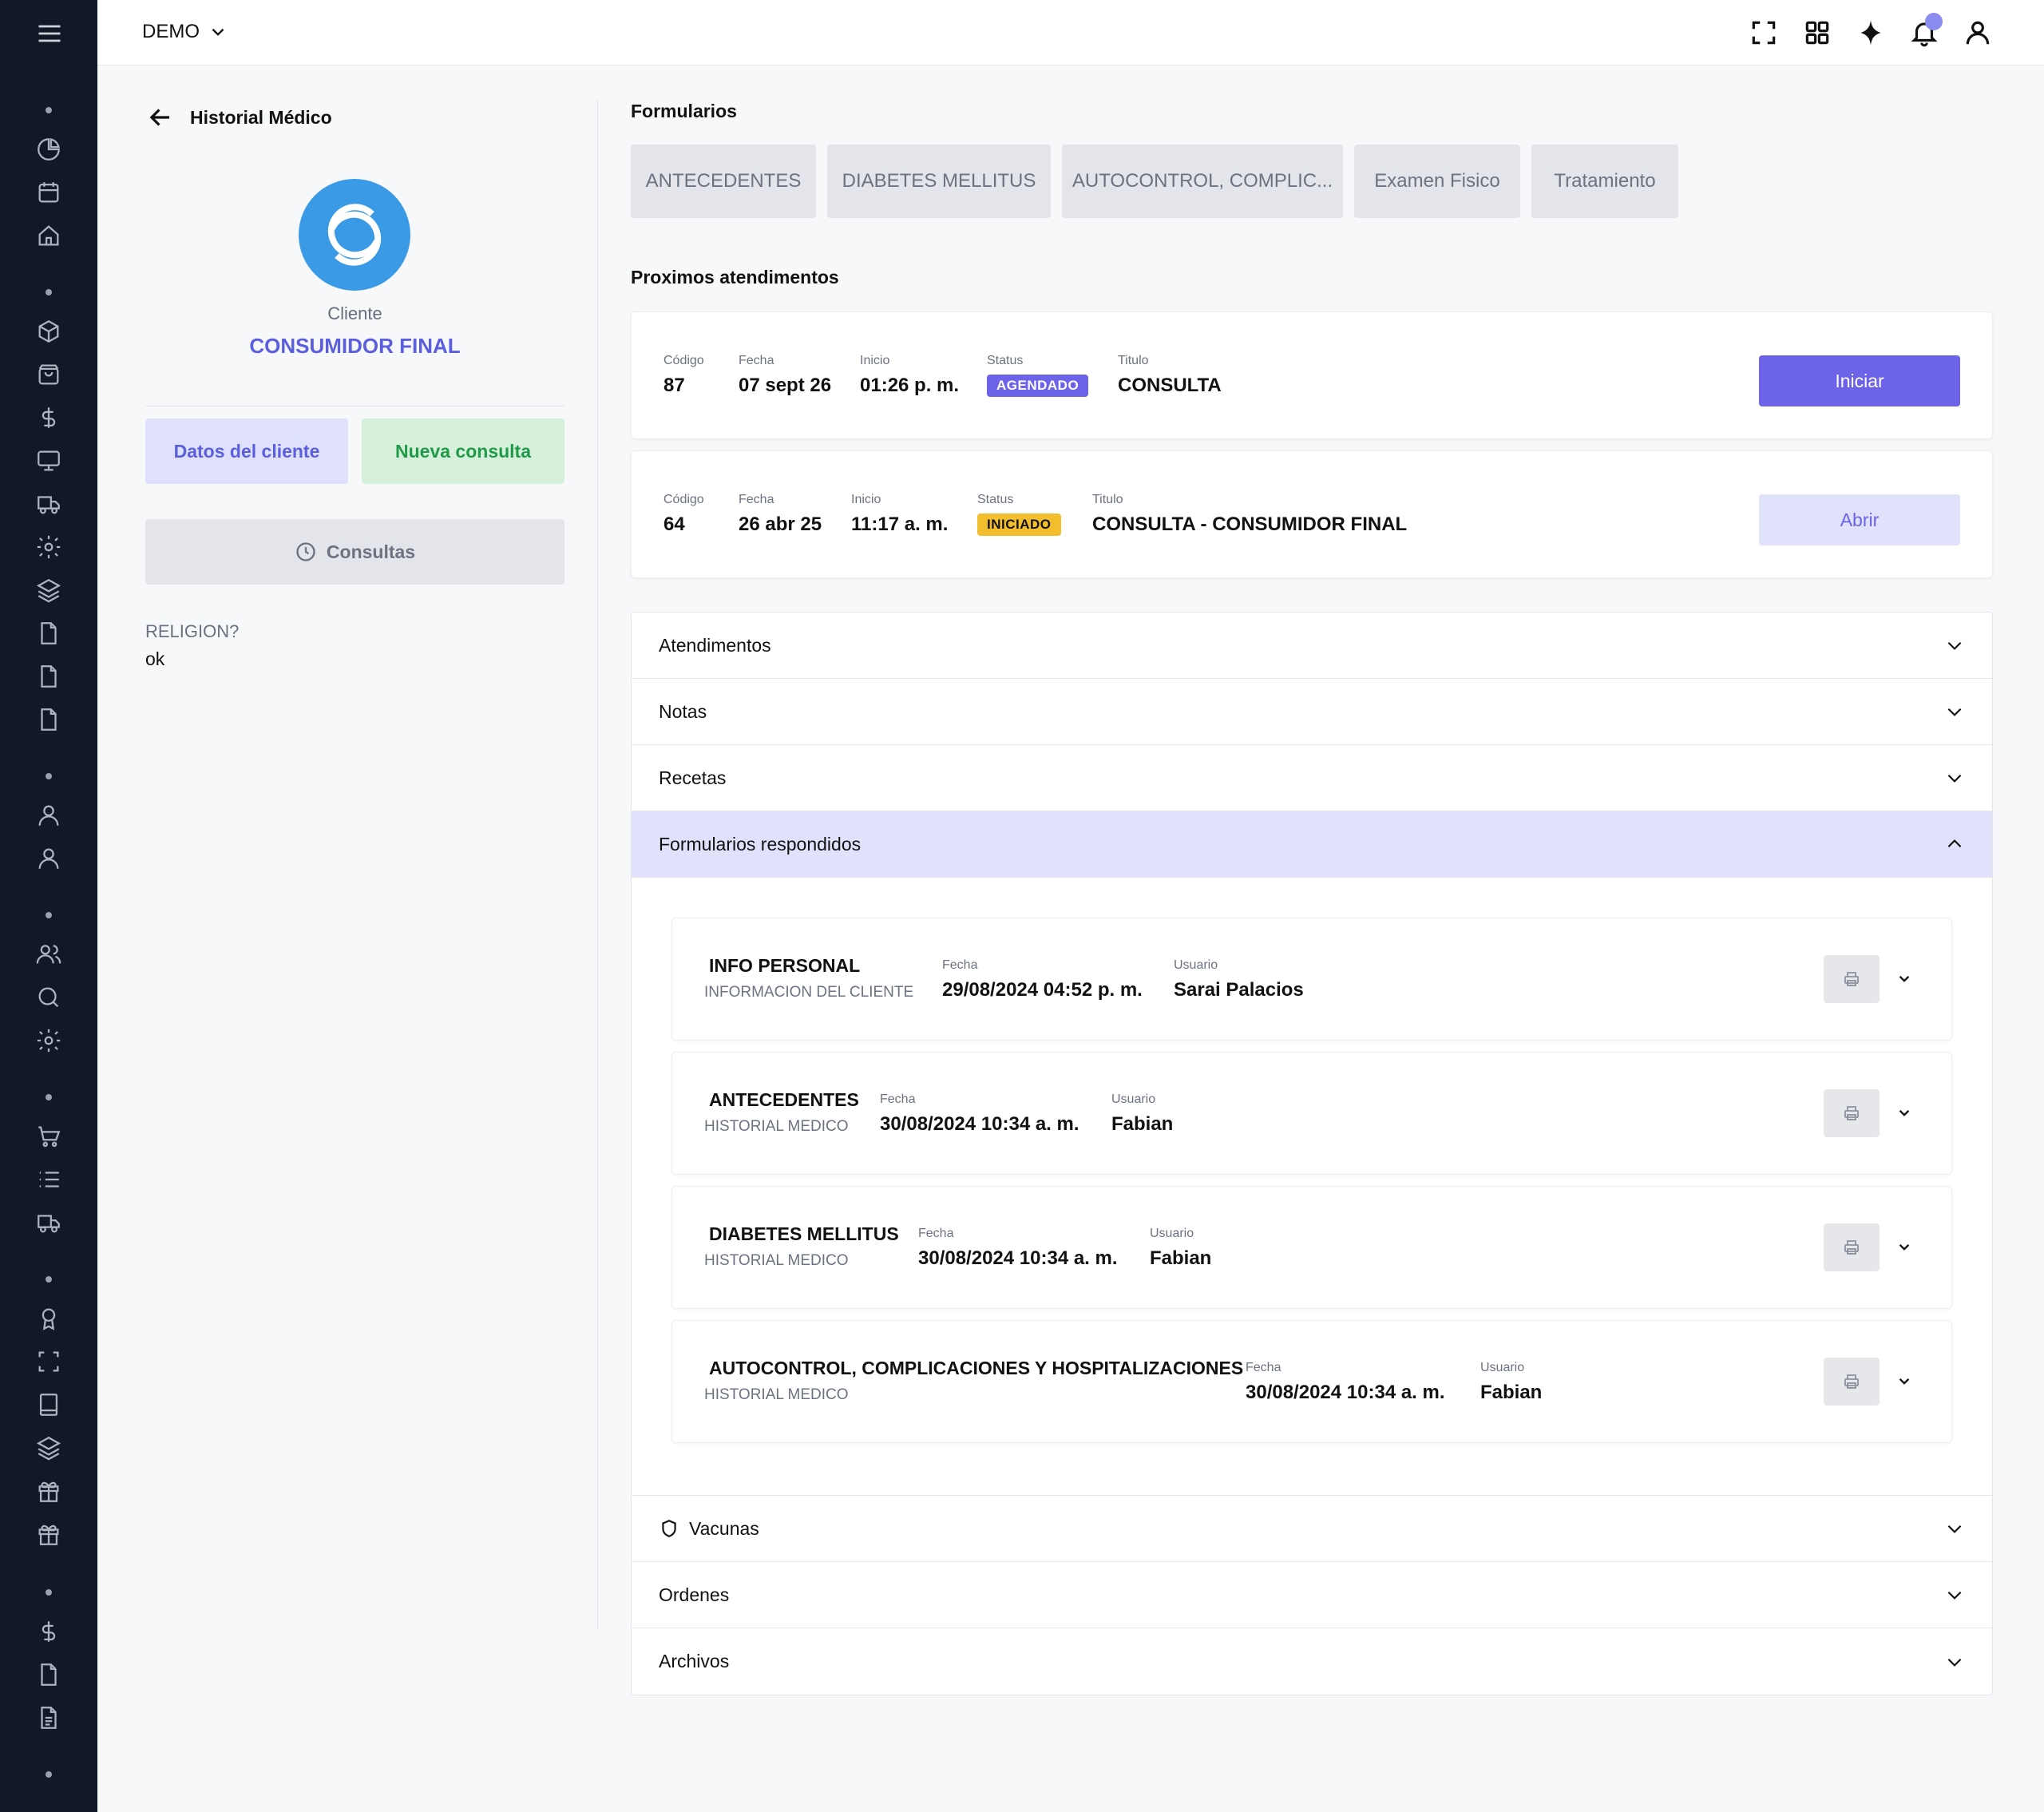 This screenshot has width=2044, height=1812. I want to click on appt-start: Inicio 01:26 p. m., so click(909, 375).